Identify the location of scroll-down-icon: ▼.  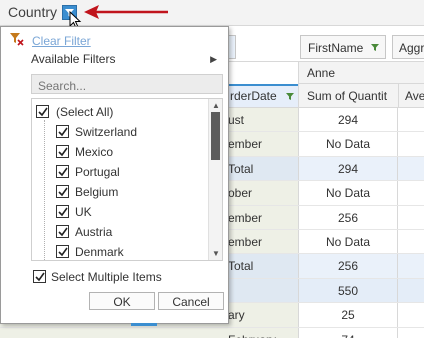
(216, 253).